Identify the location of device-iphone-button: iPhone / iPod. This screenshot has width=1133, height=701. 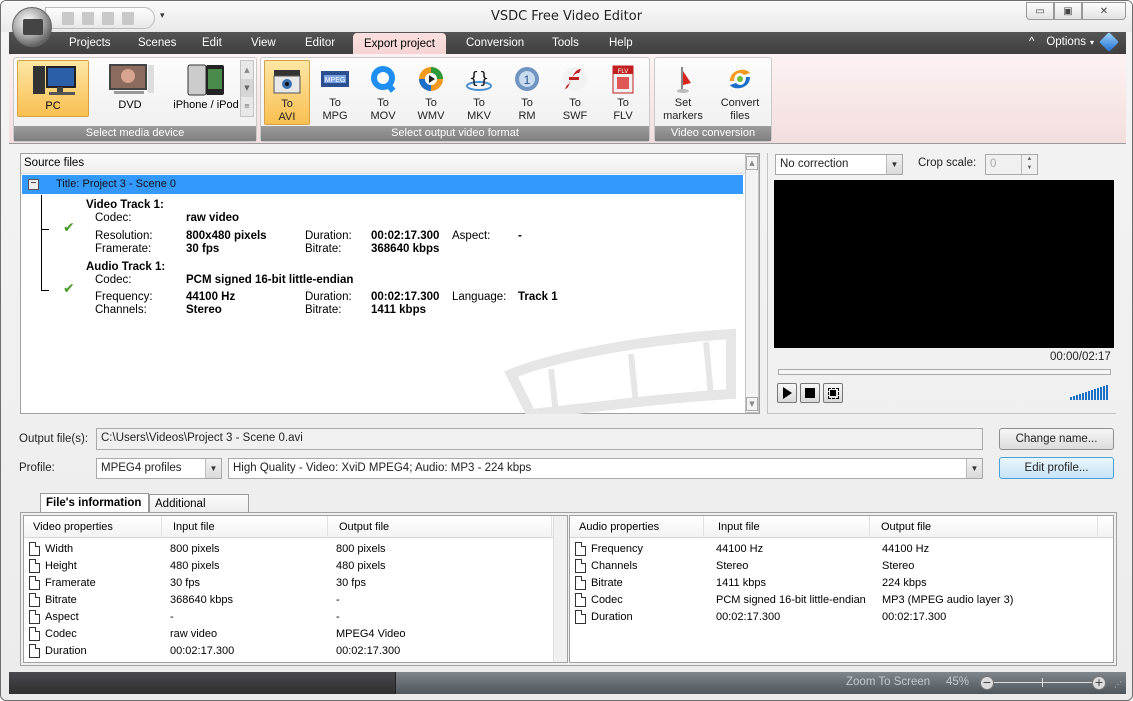
(206, 88).